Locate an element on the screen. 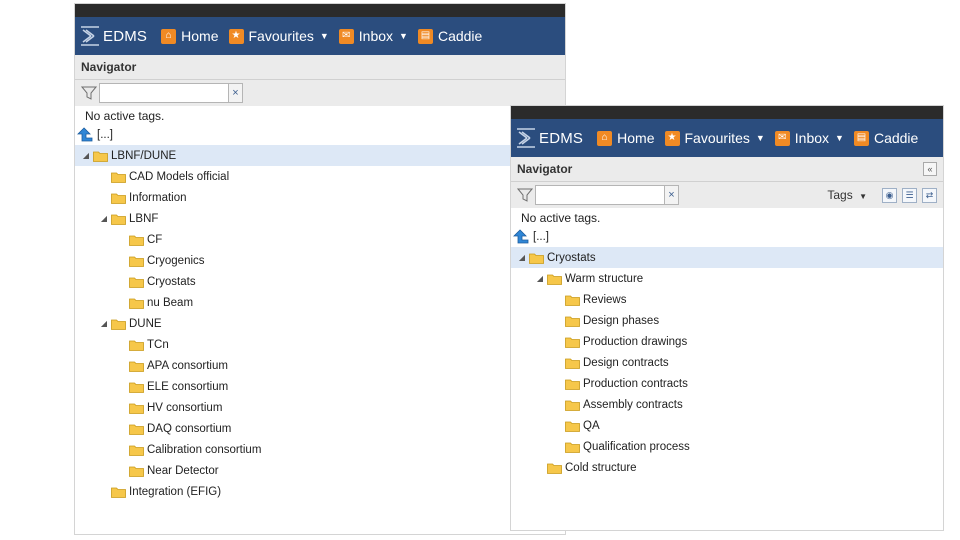 Image resolution: width=960 pixels, height=540 pixels. tree-folder-row: Assembly contracts is located at coordinates (727, 404).